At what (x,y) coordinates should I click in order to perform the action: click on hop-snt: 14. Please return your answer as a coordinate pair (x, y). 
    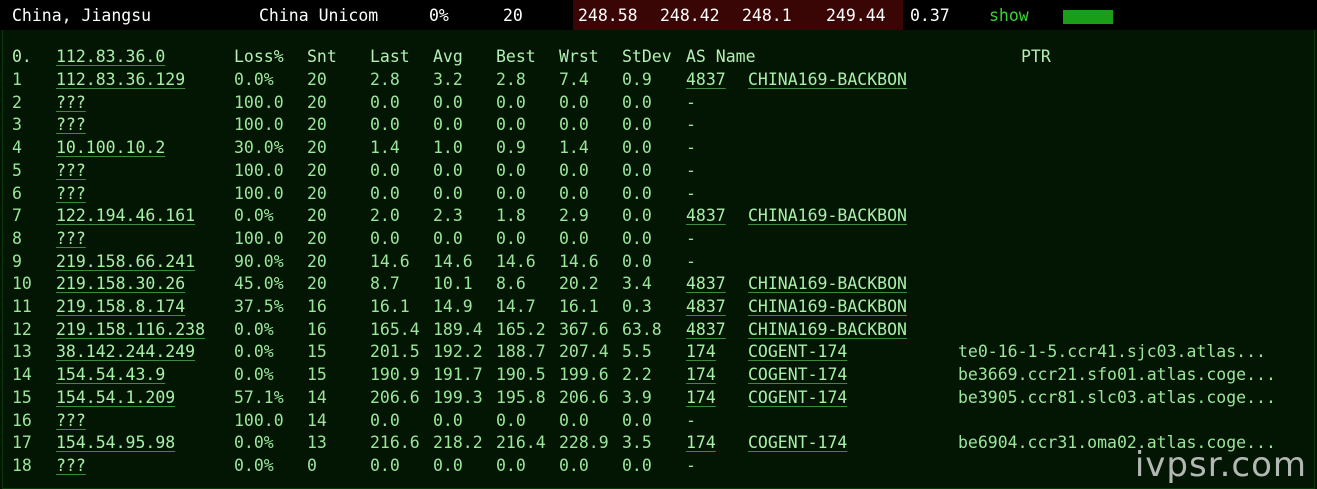
    Looking at the image, I should click on (317, 420).